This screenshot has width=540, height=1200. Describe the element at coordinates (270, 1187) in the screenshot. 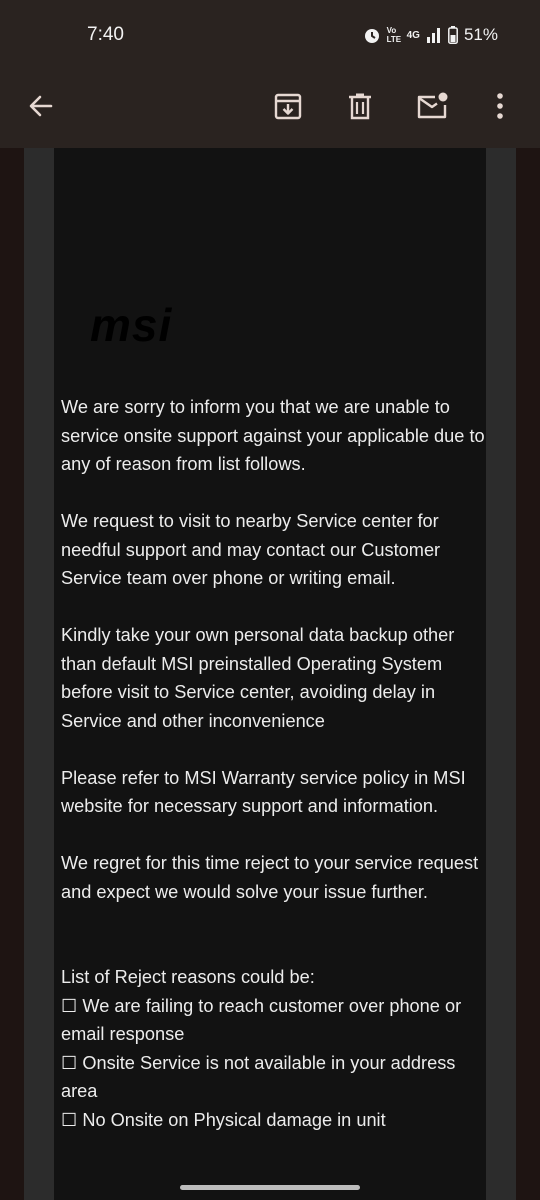

I see `home-gesture-bar` at that location.